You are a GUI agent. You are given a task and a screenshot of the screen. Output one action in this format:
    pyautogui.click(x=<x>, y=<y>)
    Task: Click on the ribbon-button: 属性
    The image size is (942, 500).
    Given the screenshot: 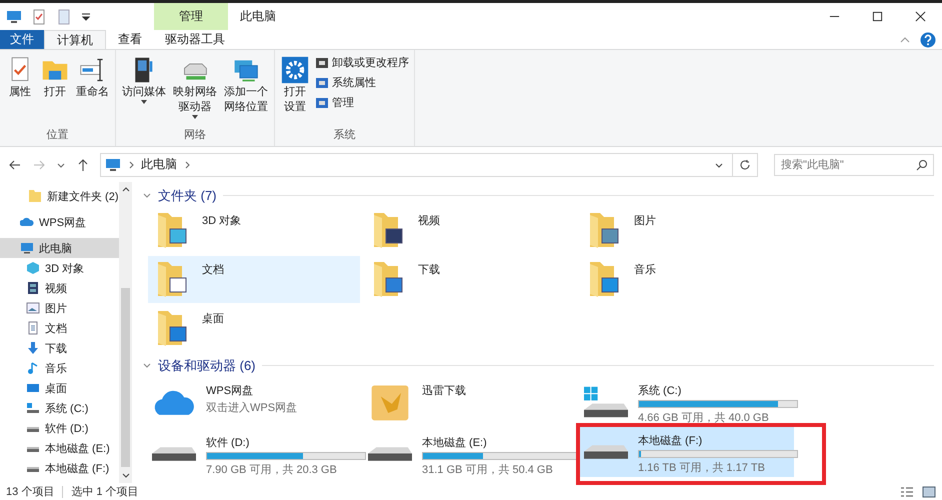 What is the action you would take?
    pyautogui.click(x=20, y=90)
    